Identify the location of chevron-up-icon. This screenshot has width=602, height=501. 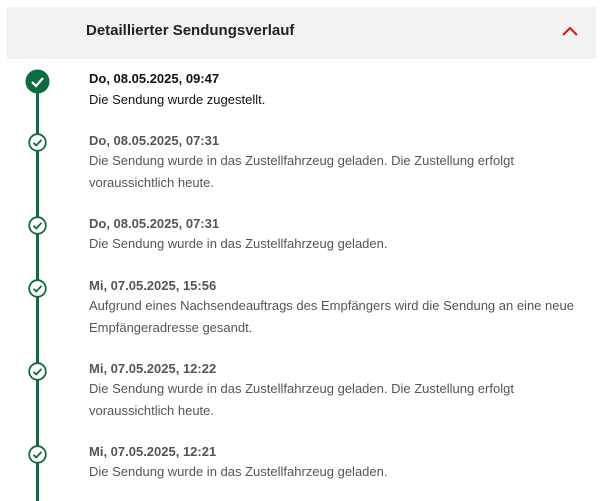
(570, 31).